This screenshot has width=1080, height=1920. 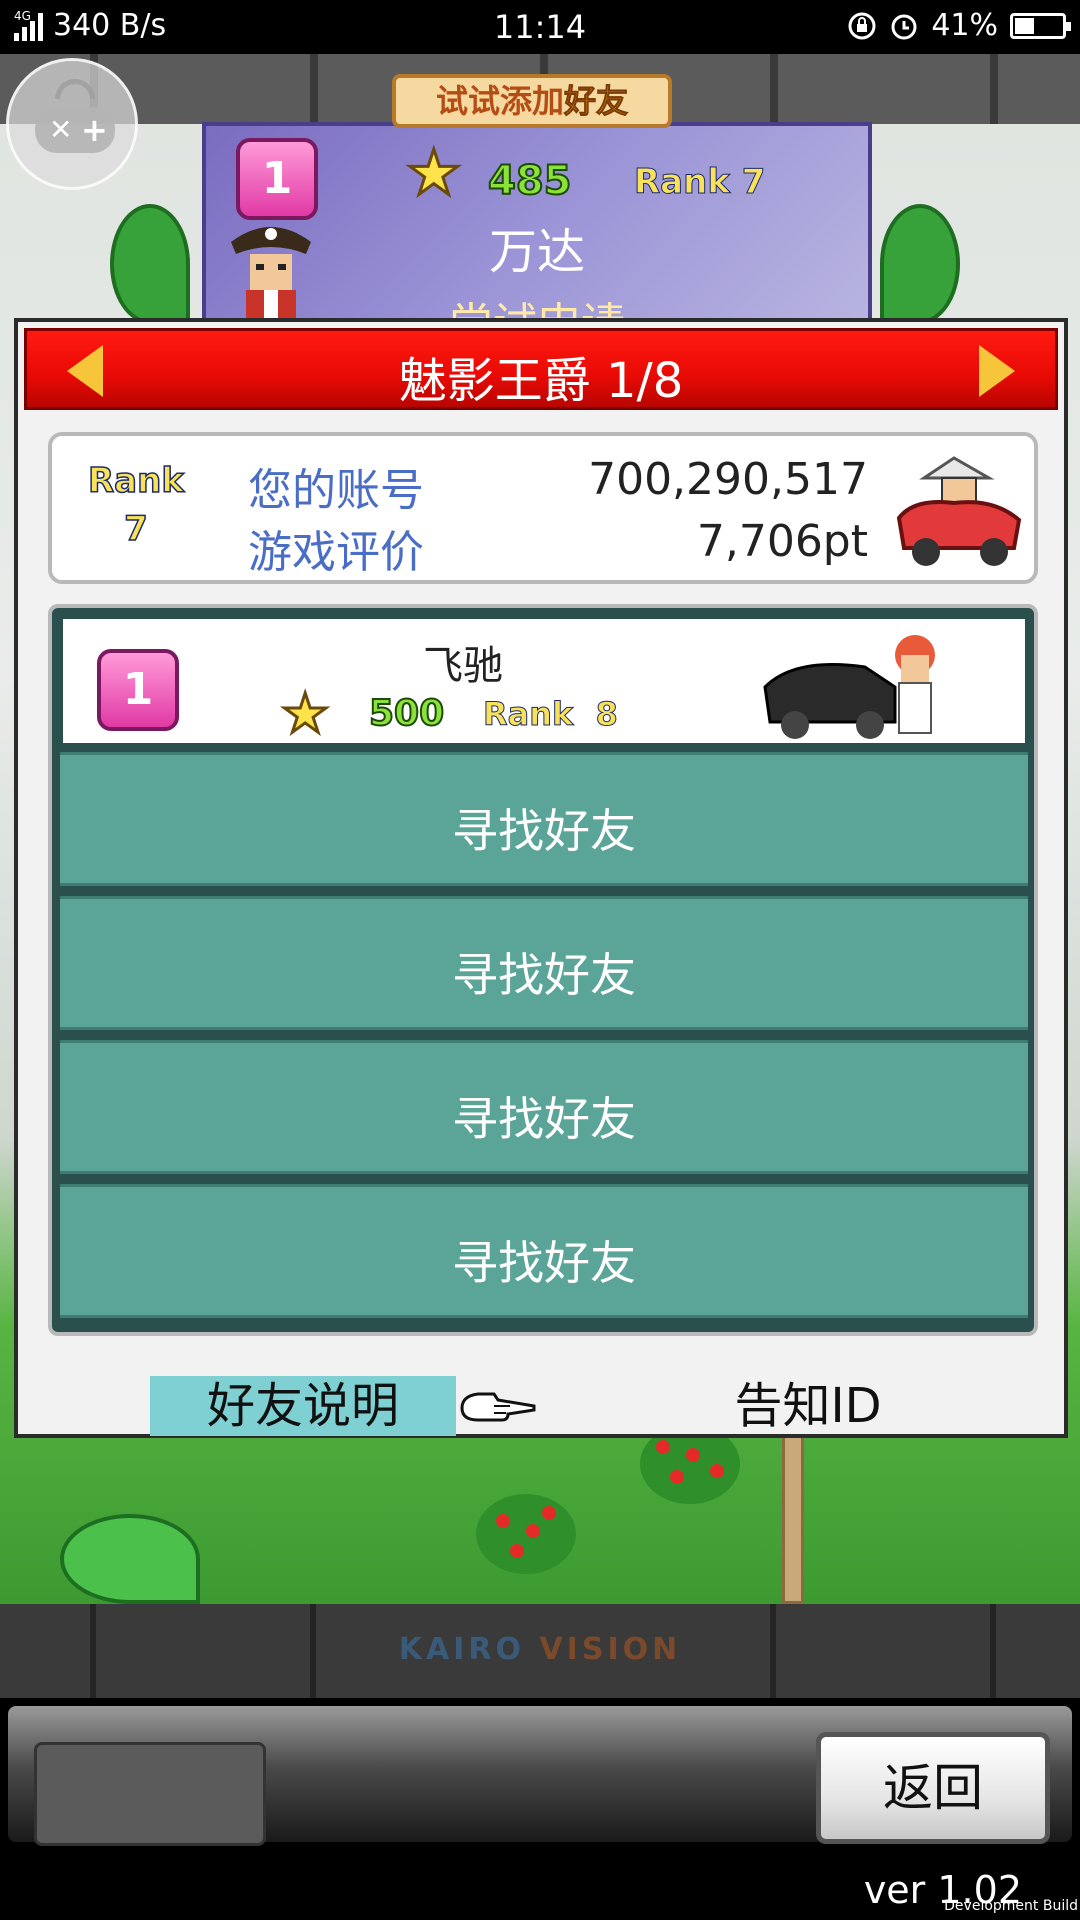 What do you see at coordinates (150, 1794) in the screenshot?
I see `empty-slot-button` at bounding box center [150, 1794].